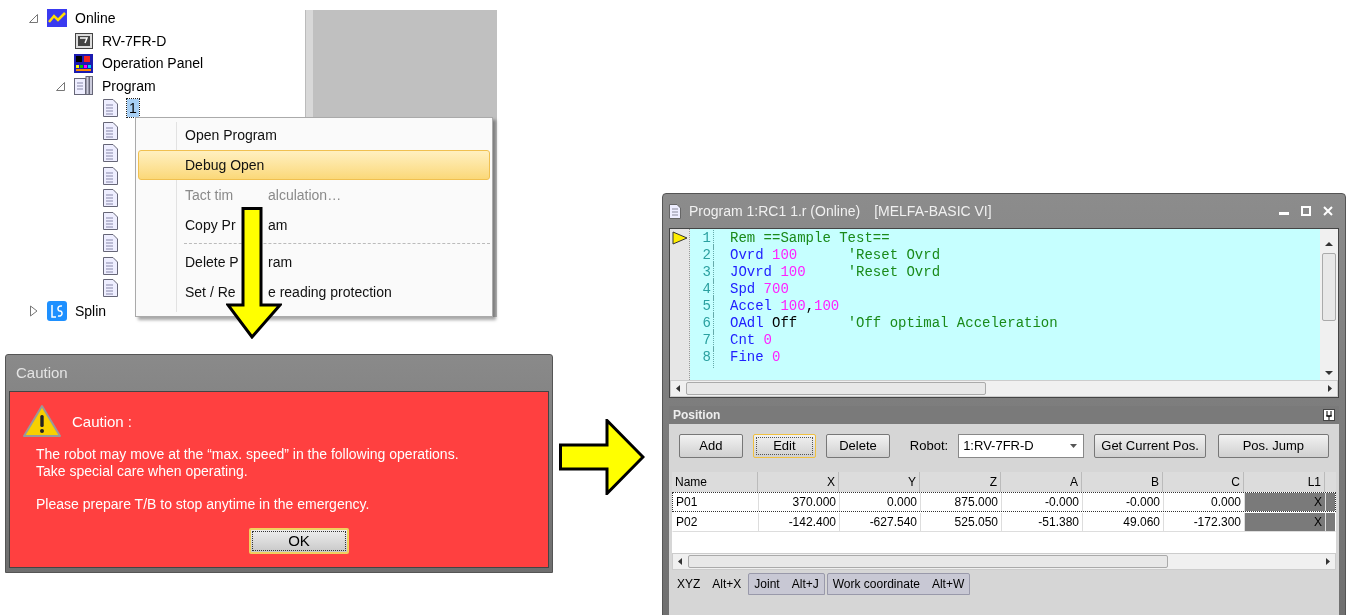 This screenshot has width=1349, height=615. Describe the element at coordinates (1122, 482) in the screenshot. I see `column-header: B` at that location.